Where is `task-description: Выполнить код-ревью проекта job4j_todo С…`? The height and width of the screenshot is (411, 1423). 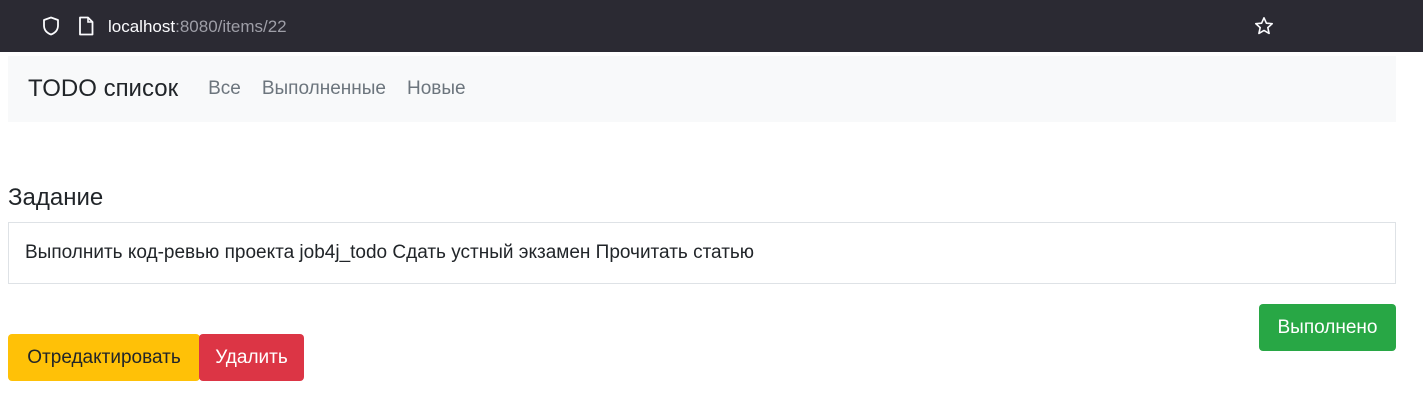
task-description: Выполнить код-ревью проекта job4j_todo С… is located at coordinates (702, 253).